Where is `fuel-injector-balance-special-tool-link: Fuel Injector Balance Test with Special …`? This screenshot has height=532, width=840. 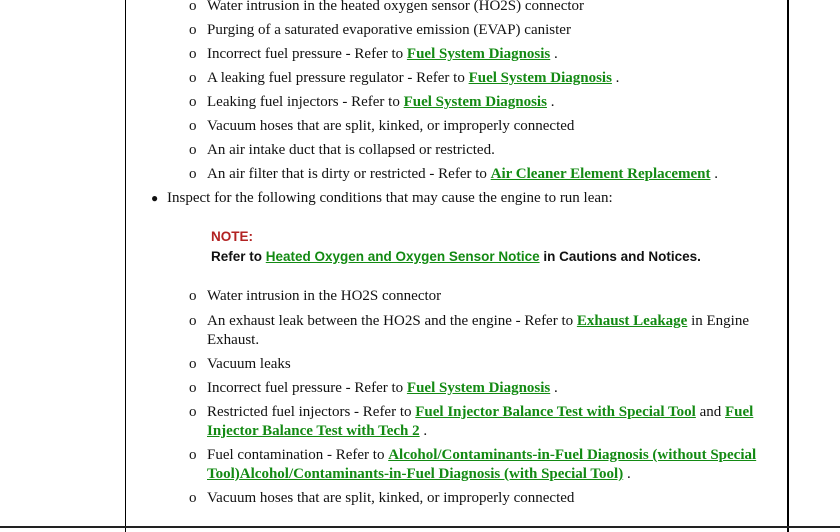 fuel-injector-balance-special-tool-link: Fuel Injector Balance Test with Special … is located at coordinates (555, 412).